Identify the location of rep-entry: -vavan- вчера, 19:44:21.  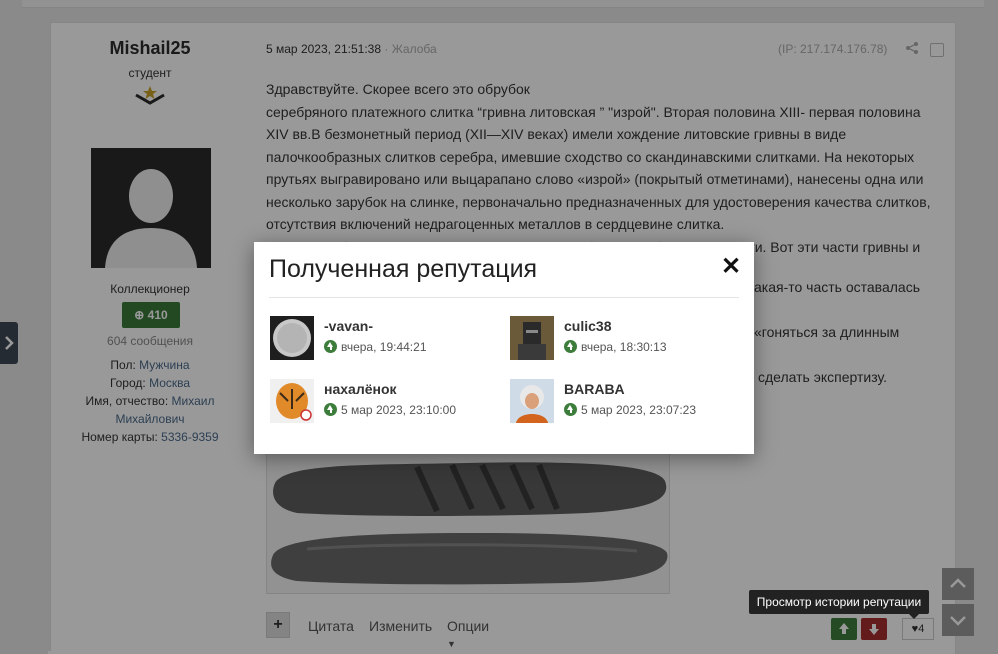
(385, 339).